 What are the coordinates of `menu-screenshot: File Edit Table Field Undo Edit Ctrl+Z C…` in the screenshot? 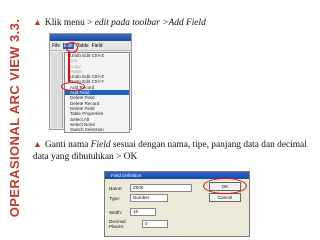 It's located at (90, 83).